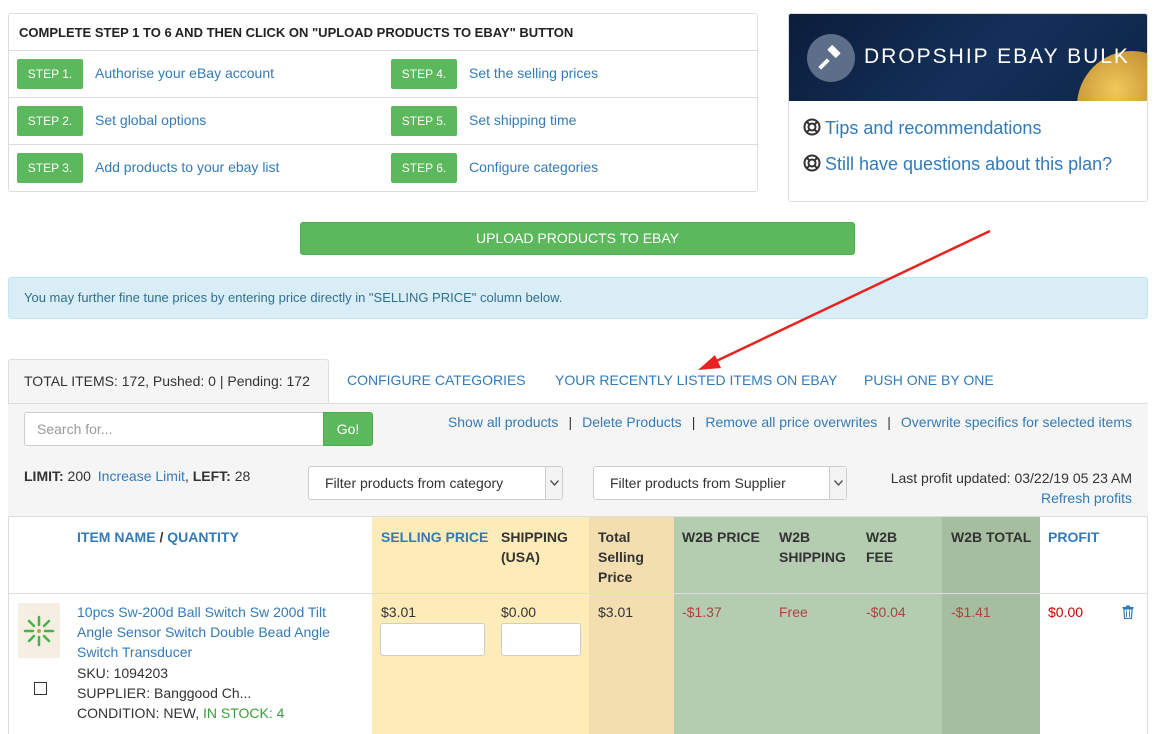 The height and width of the screenshot is (734, 1156). I want to click on go-button: Go!, so click(348, 429).